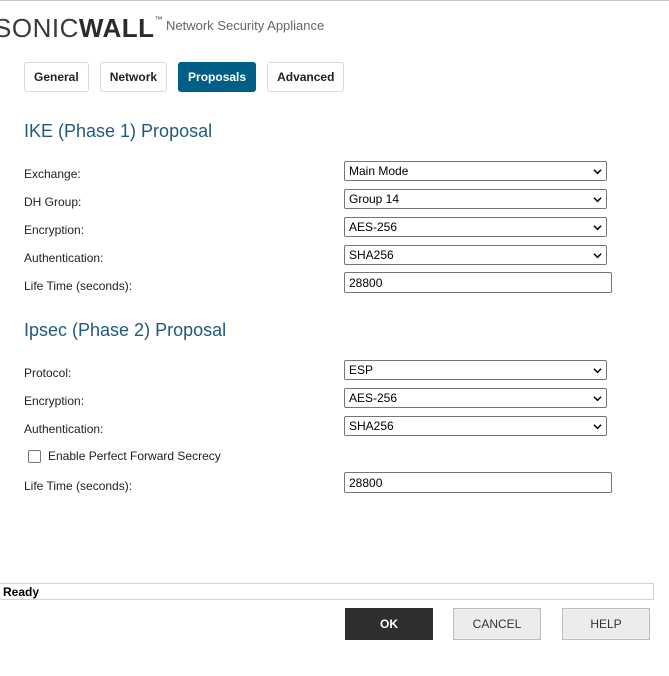 The width and height of the screenshot is (669, 676). I want to click on tab-proposals: Proposals, so click(217, 77).